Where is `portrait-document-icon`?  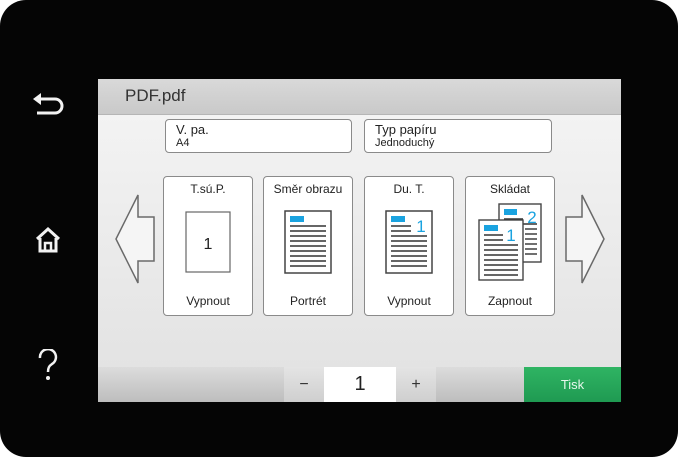 portrait-document-icon is located at coordinates (308, 242).